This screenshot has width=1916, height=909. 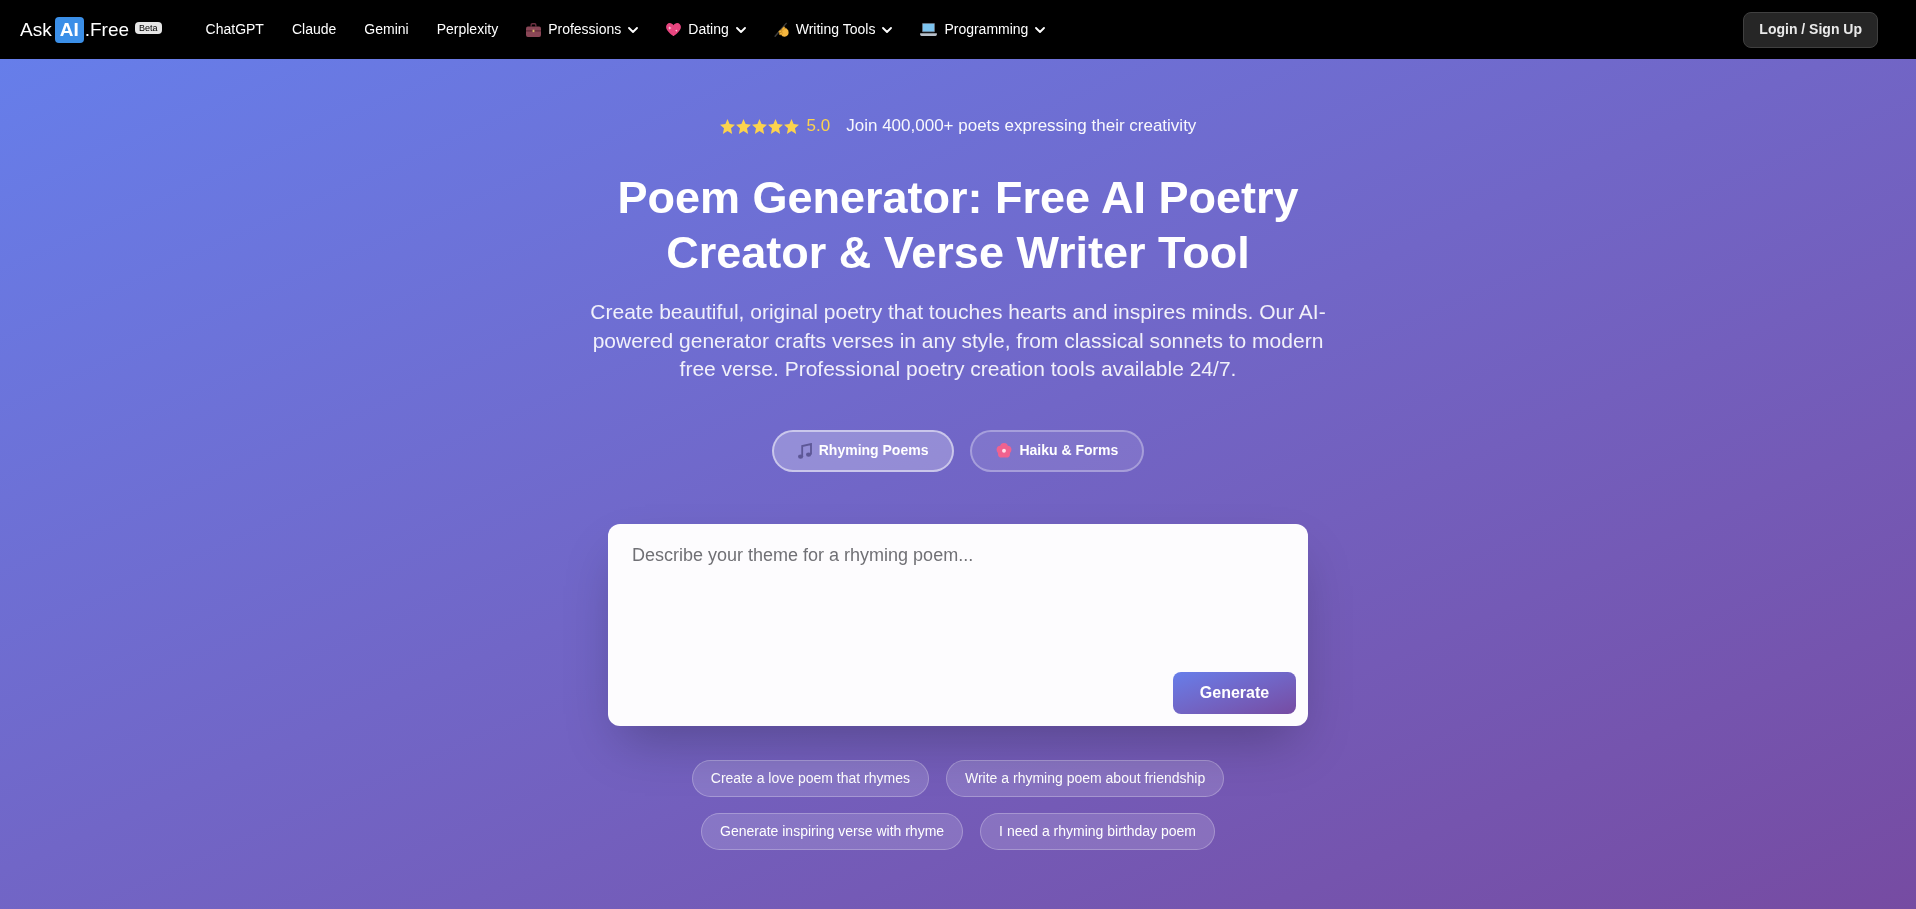 I want to click on rating-score: 5.0, so click(x=818, y=126).